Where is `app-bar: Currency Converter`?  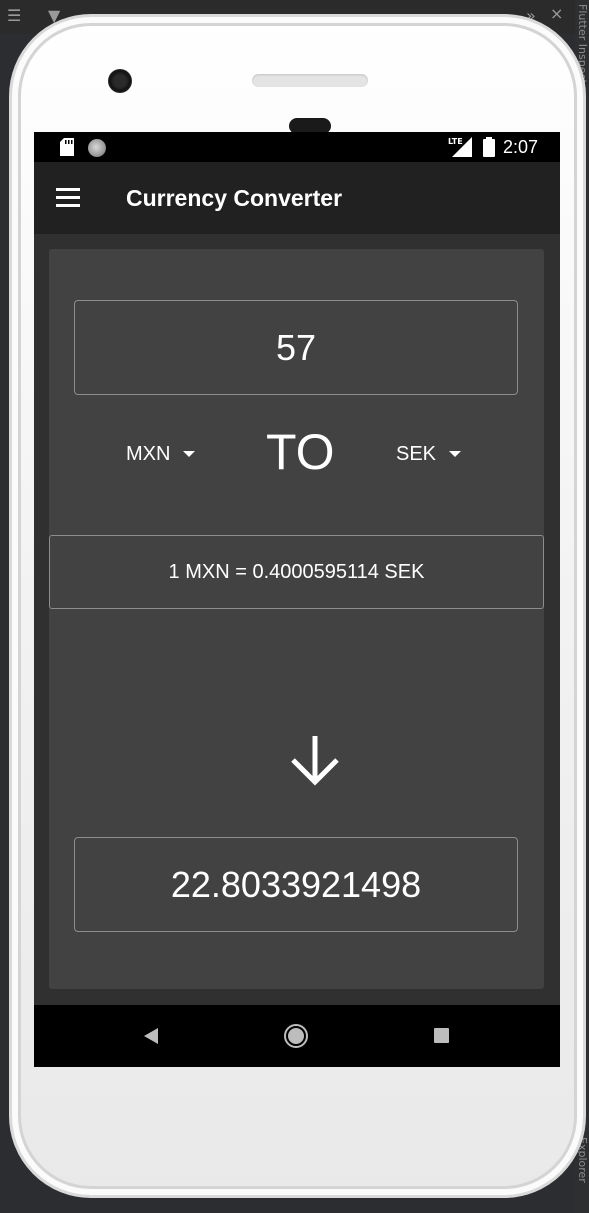 app-bar: Currency Converter is located at coordinates (297, 198).